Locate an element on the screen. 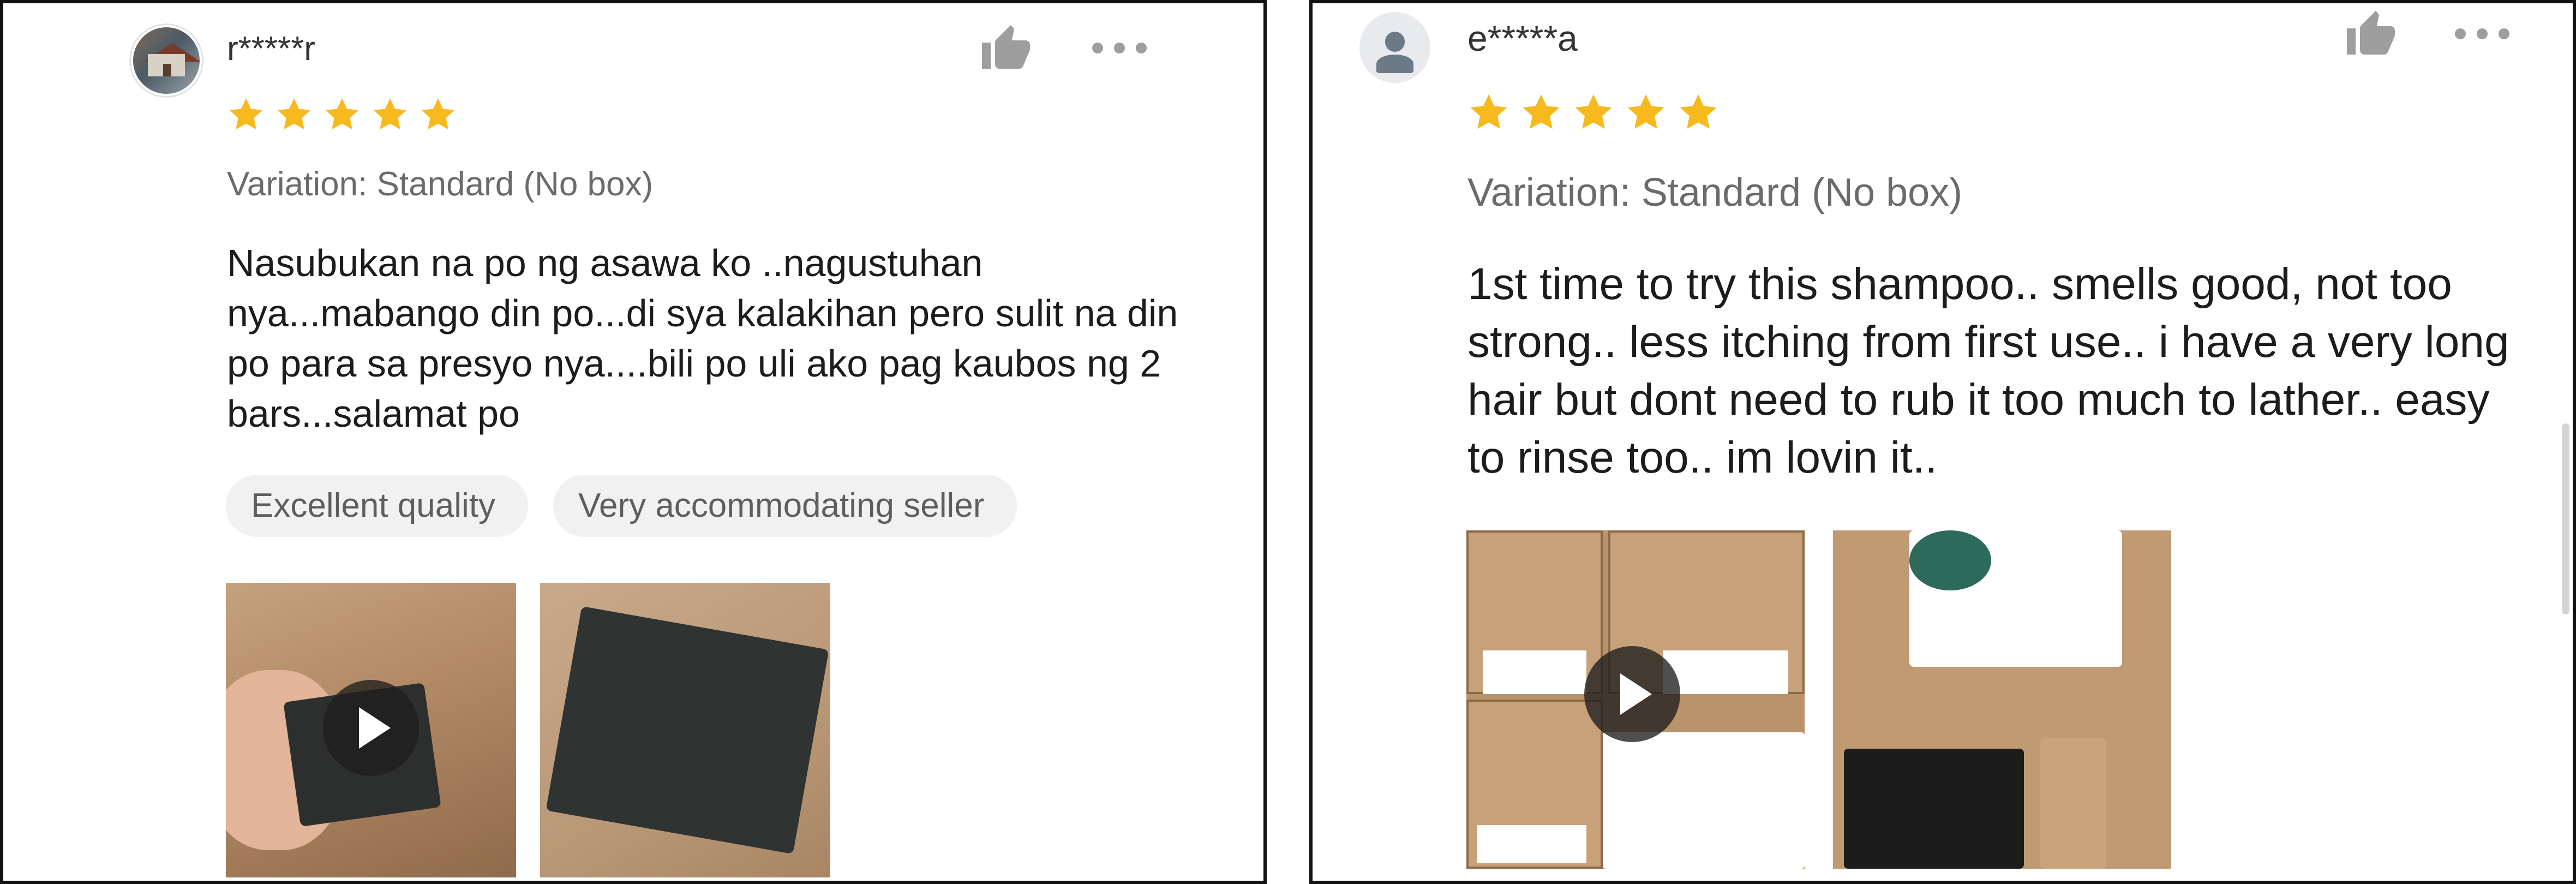 The width and height of the screenshot is (2576, 884). tag-accommodating-seller: Very accommodating seller is located at coordinates (785, 506).